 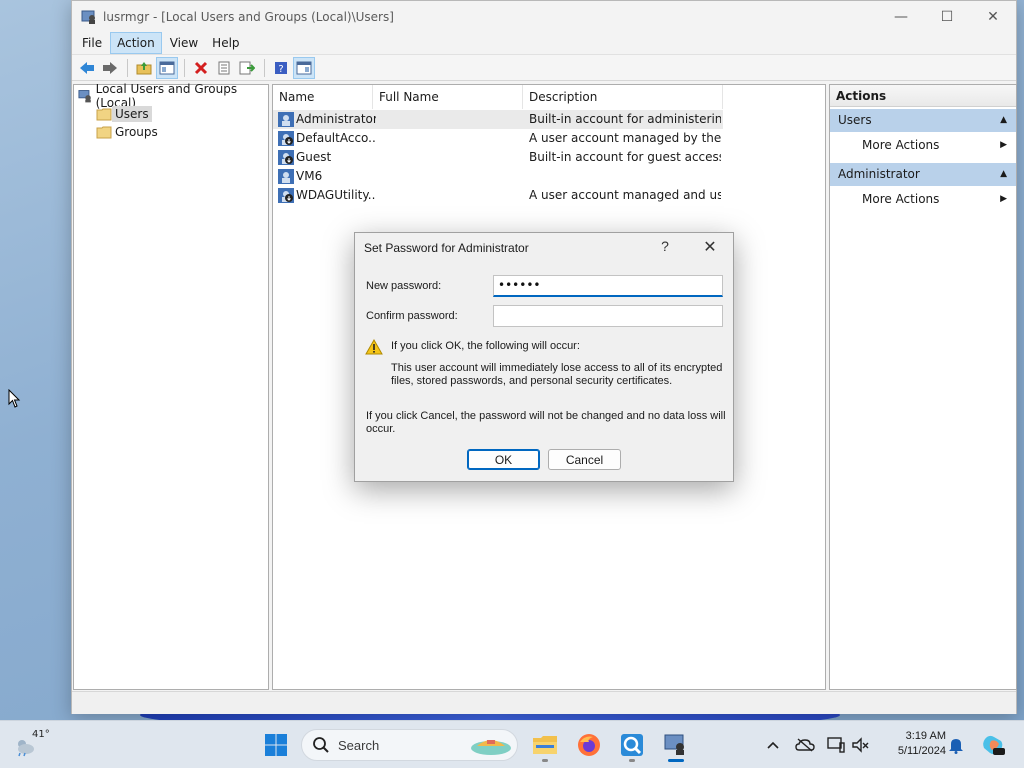 What do you see at coordinates (589, 745) in the screenshot?
I see `firefox-button` at bounding box center [589, 745].